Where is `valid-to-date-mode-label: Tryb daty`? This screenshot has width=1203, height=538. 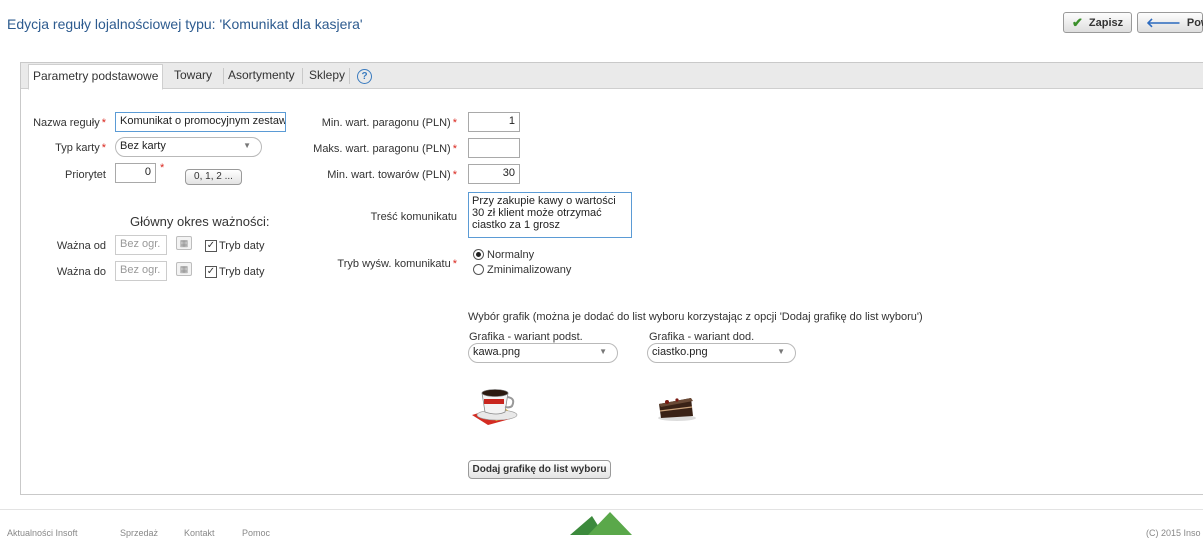
valid-to-date-mode-label: Tryb daty is located at coordinates (242, 272).